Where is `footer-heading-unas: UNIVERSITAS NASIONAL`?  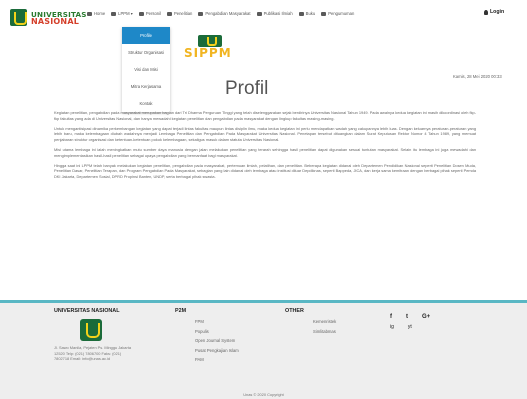
footer-heading-unas: UNIVERSITAS NASIONAL is located at coordinates (87, 311).